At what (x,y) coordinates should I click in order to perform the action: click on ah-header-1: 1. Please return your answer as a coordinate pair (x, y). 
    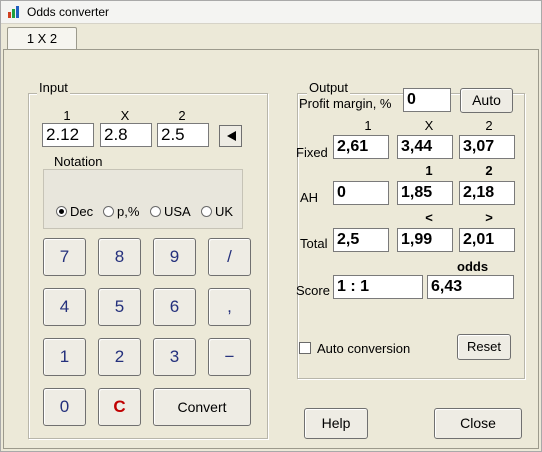
    Looking at the image, I should click on (429, 170).